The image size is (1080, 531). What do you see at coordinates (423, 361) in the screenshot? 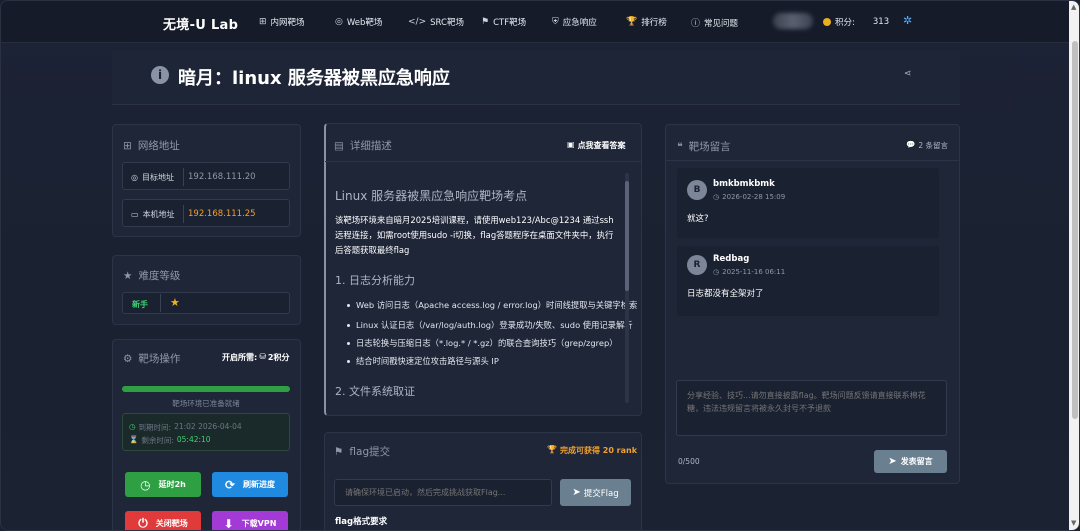
I see `list-item: 结合时间戳快速定位攻击路径与源头 IP` at bounding box center [423, 361].